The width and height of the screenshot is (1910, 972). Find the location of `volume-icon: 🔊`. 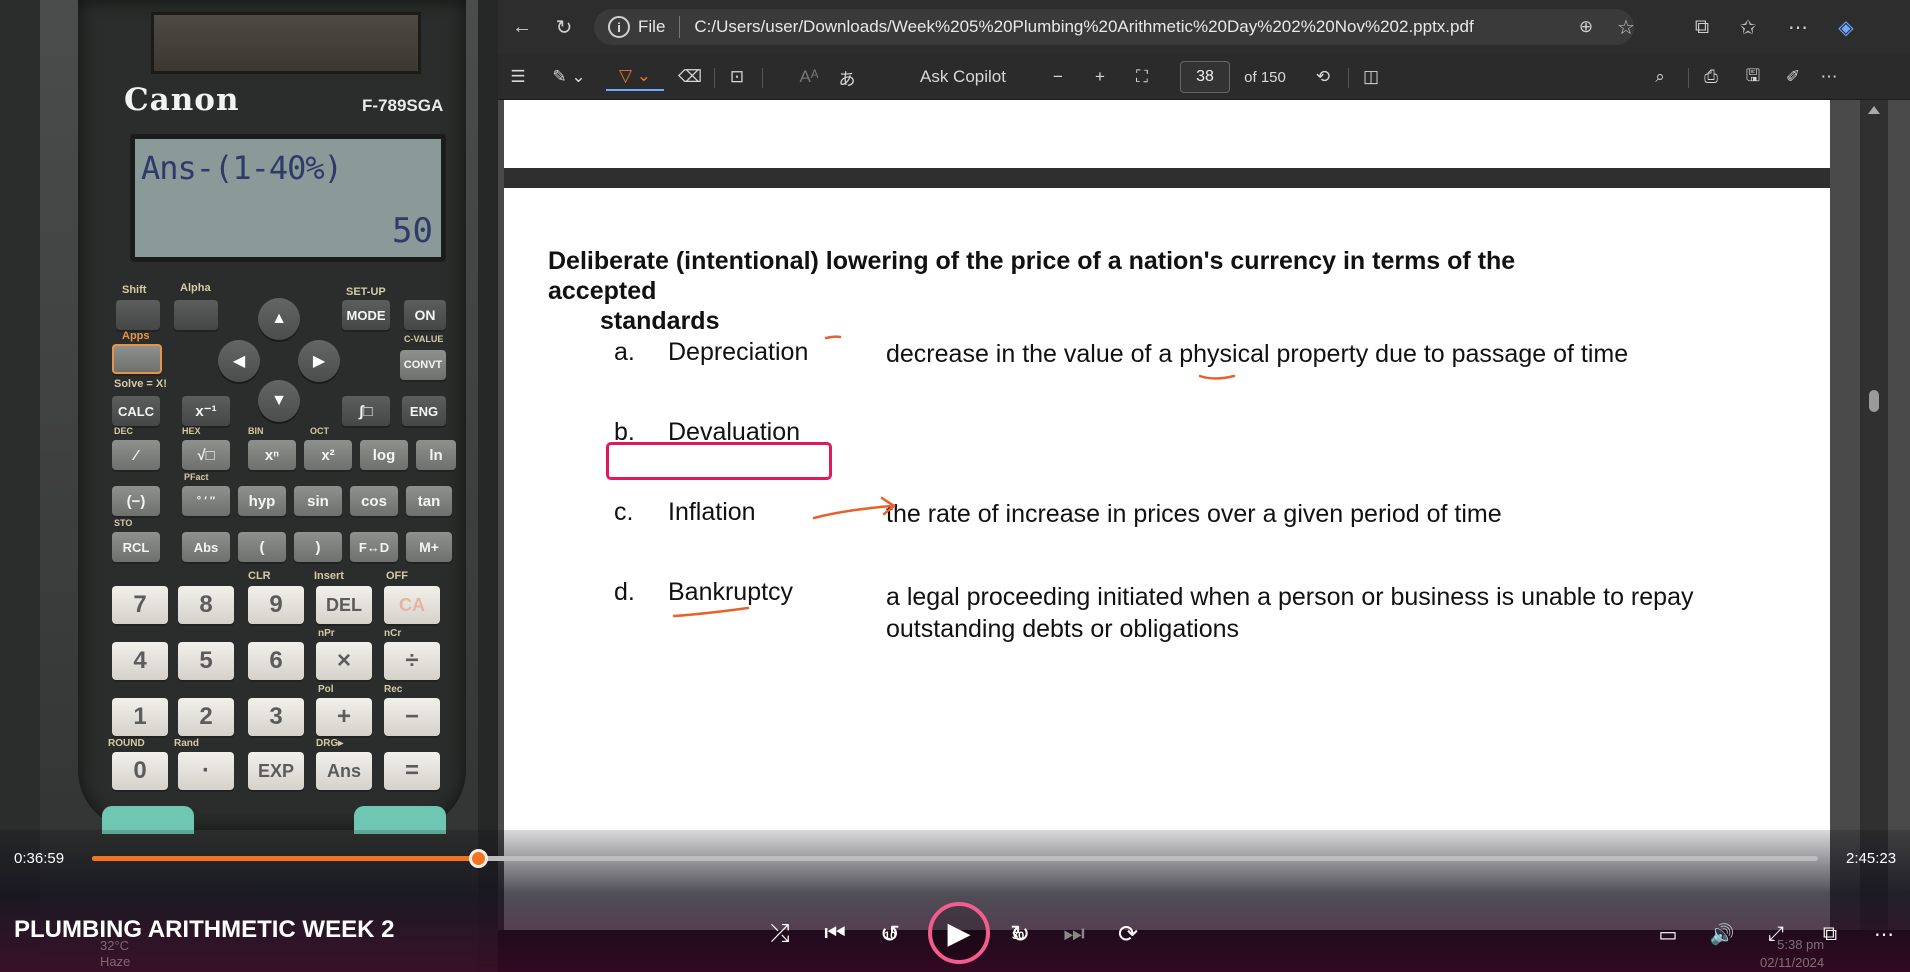

volume-icon: 🔊 is located at coordinates (1722, 934).